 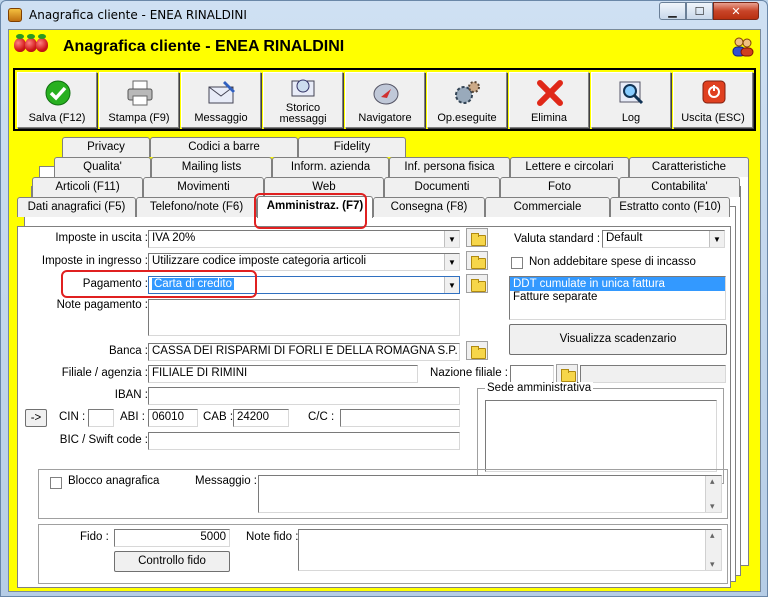 I want to click on compass-icon, so click(x=386, y=94).